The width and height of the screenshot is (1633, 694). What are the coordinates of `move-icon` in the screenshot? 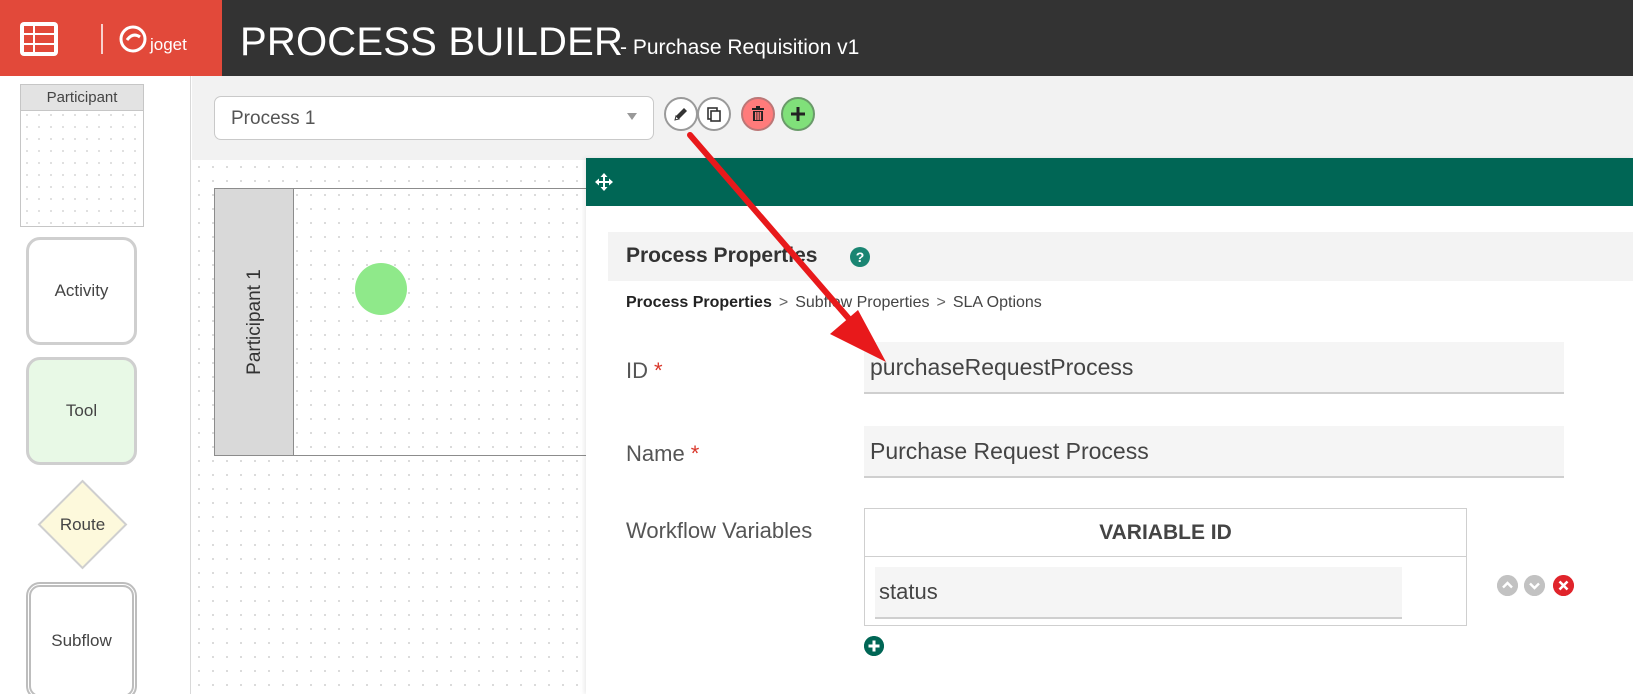 It's located at (604, 182).